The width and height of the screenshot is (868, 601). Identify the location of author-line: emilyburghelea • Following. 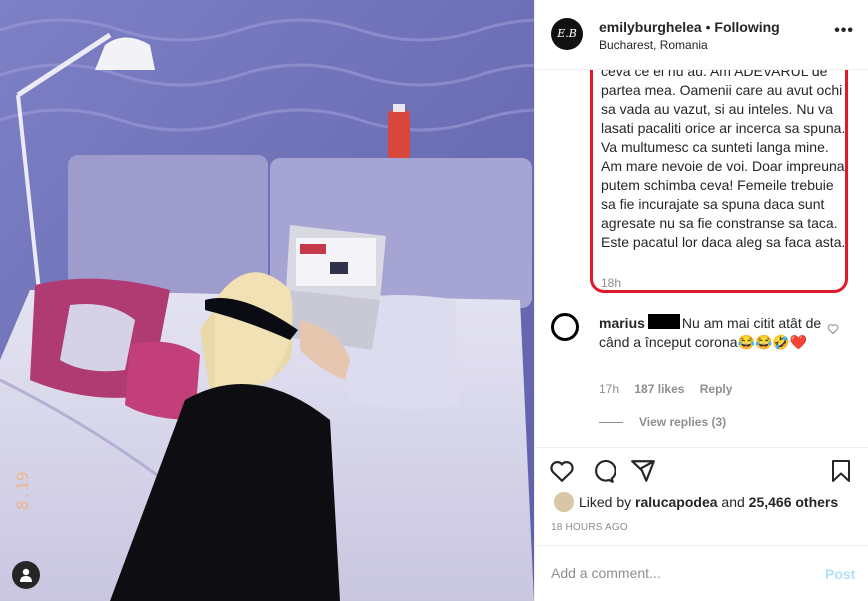
(689, 27).